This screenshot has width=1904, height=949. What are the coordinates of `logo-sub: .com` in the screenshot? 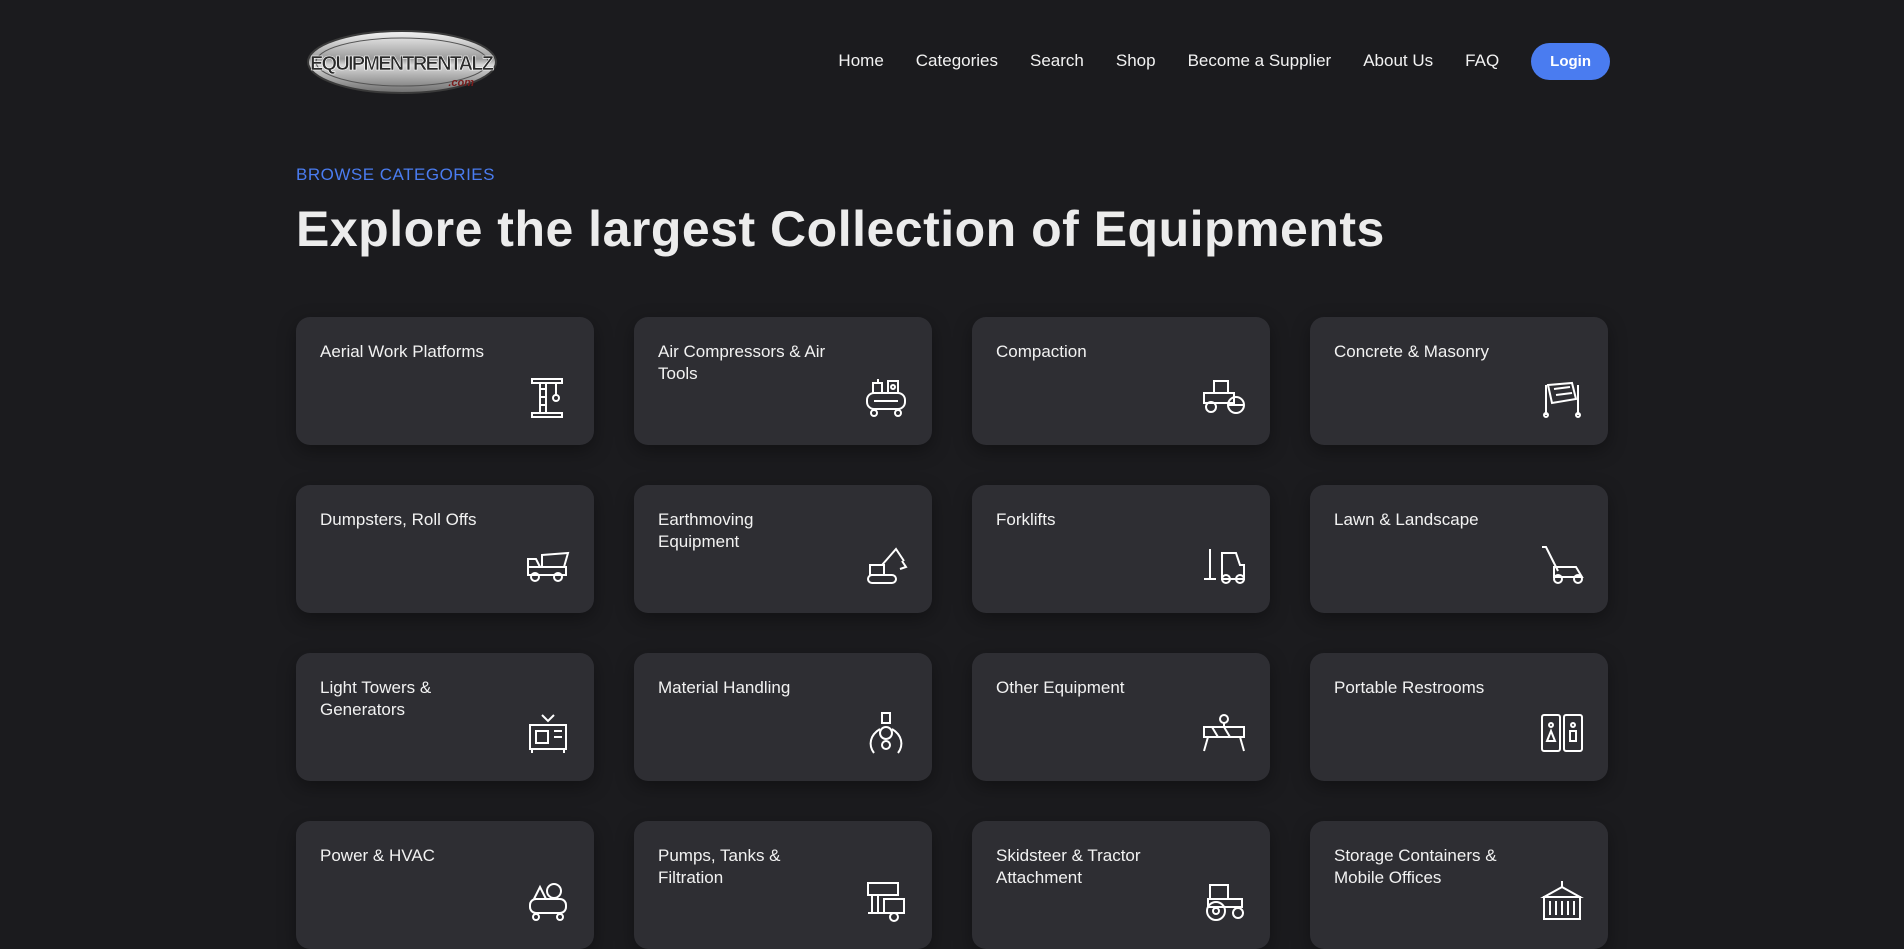 It's located at (461, 83).